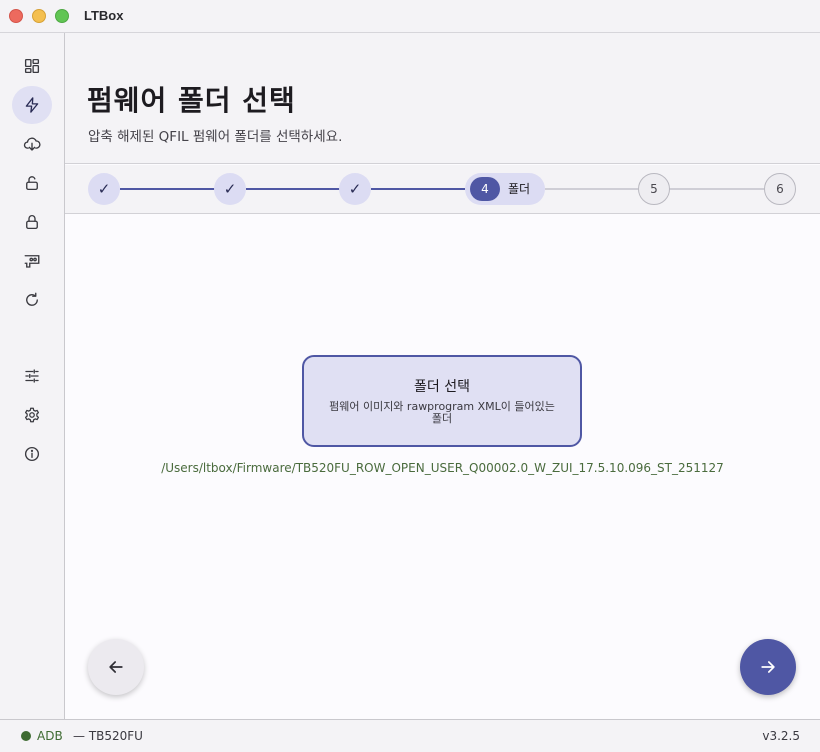 The image size is (820, 752). I want to click on lock-icon, so click(32, 222).